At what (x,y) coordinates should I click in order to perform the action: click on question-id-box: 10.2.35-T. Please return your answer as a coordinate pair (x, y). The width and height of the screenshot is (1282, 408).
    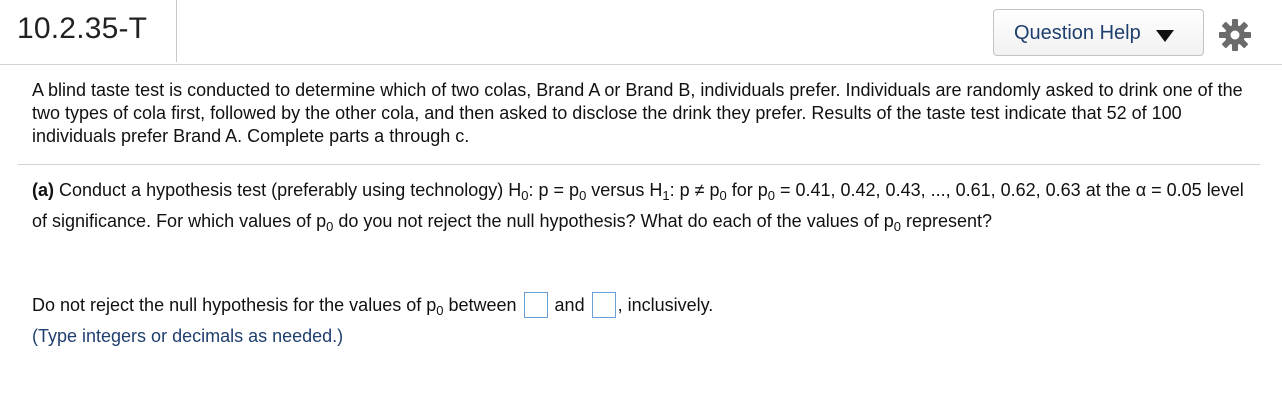
    Looking at the image, I should click on (88, 31).